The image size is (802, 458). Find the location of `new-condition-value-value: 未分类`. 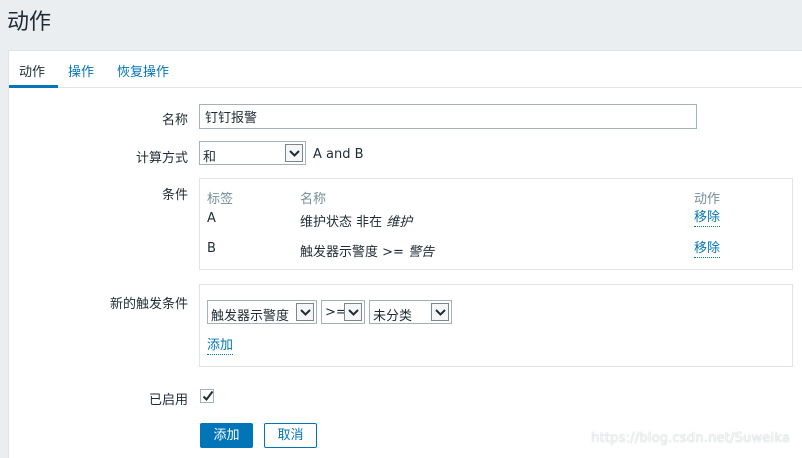

new-condition-value-value: 未分类 is located at coordinates (393, 316).